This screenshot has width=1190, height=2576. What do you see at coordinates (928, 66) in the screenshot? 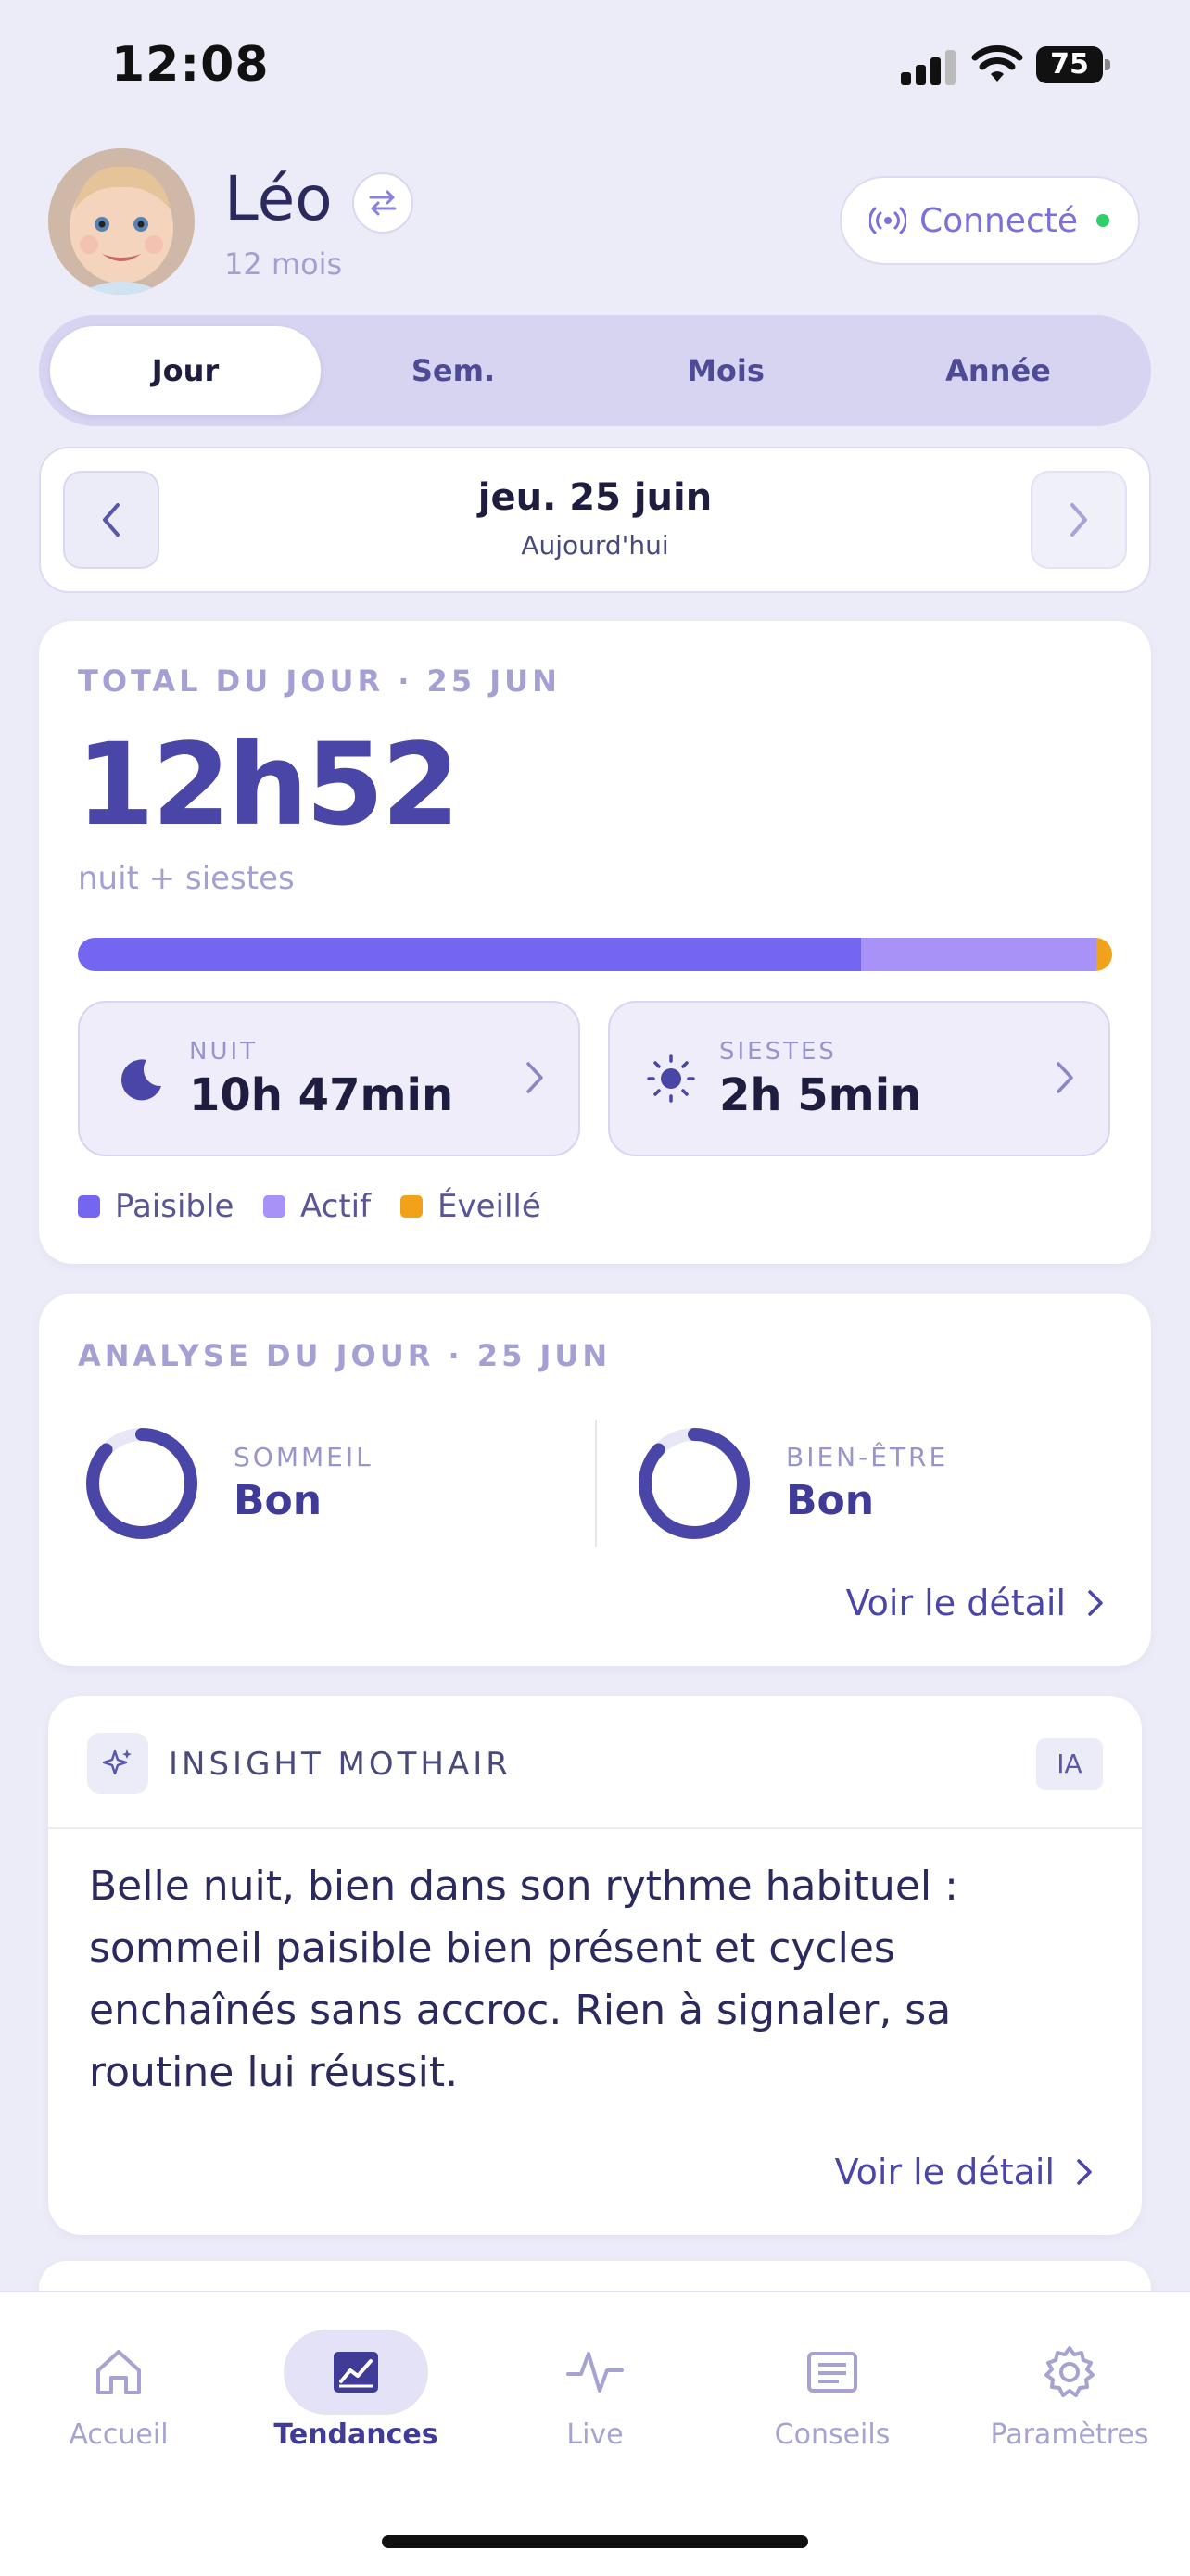
I see `cellular-signal-icon` at bounding box center [928, 66].